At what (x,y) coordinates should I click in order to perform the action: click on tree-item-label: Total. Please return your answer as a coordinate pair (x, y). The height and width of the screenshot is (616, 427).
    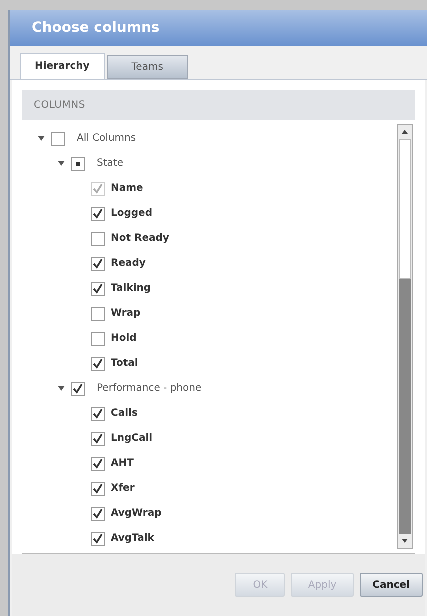
    Looking at the image, I should click on (124, 363).